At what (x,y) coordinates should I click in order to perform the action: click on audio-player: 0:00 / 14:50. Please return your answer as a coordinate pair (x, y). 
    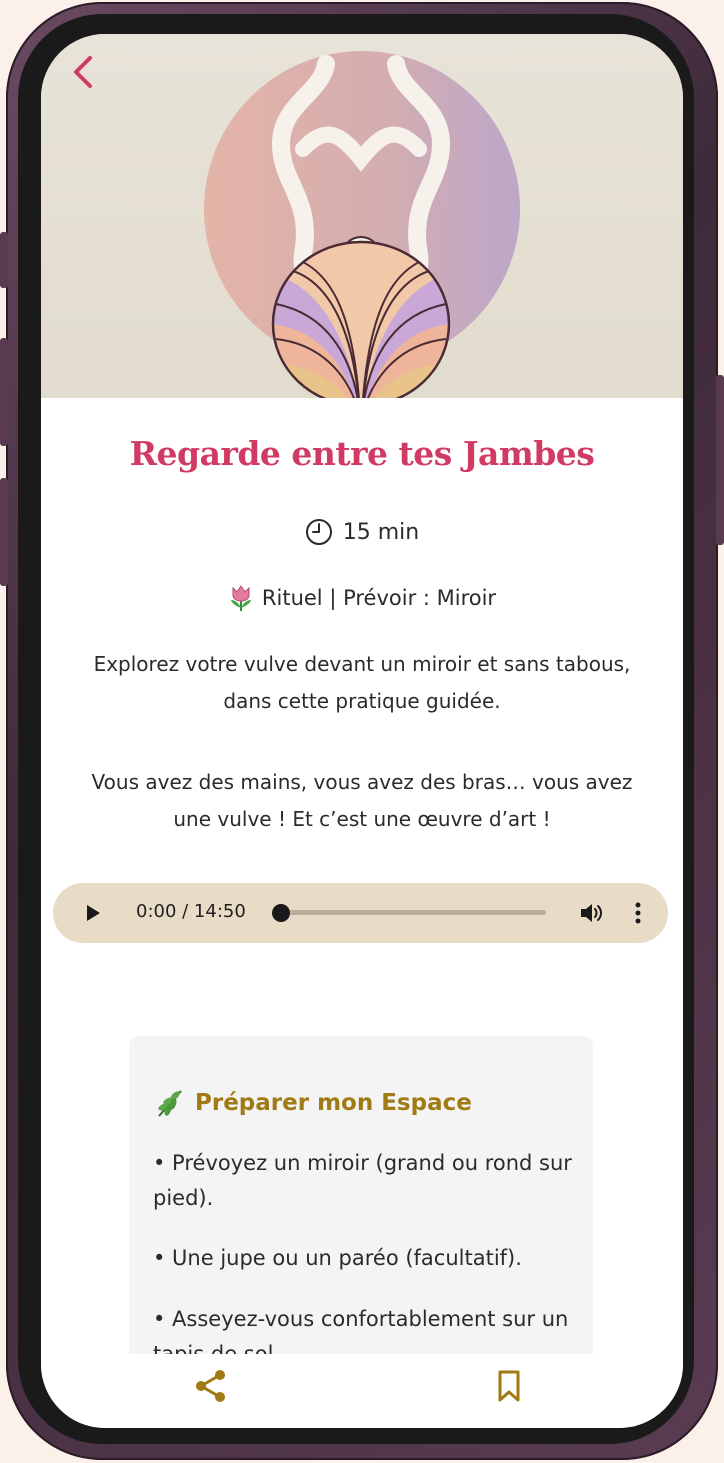
    Looking at the image, I should click on (360, 913).